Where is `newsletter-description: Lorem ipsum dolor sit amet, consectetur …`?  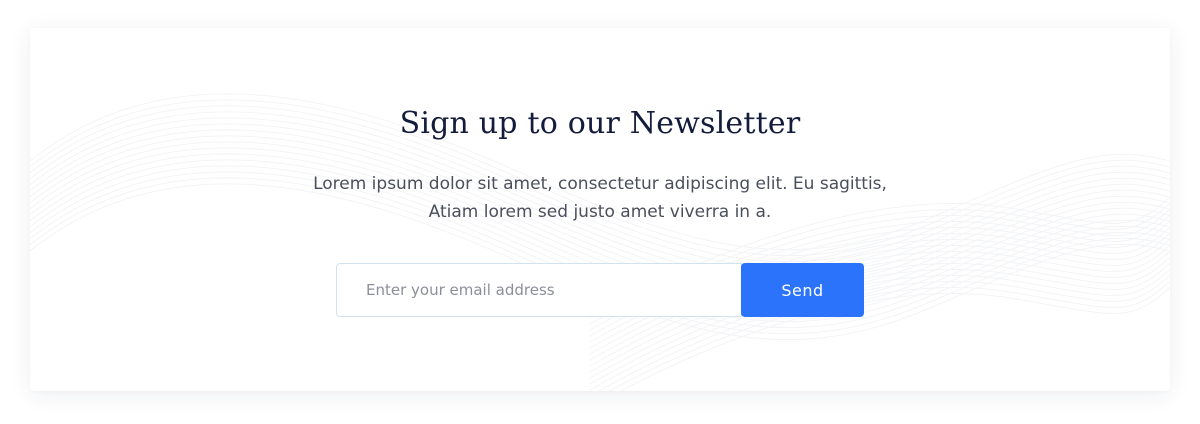
newsletter-description: Lorem ipsum dolor sit amet, consectetur … is located at coordinates (600, 198).